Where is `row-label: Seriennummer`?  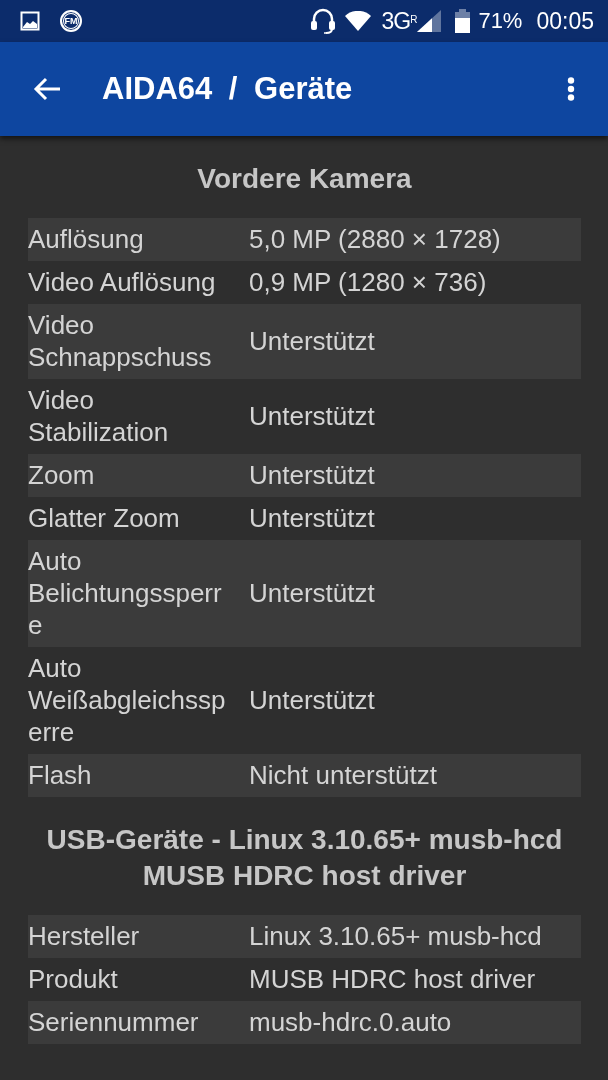
row-label: Seriennummer is located at coordinates (114, 1022).